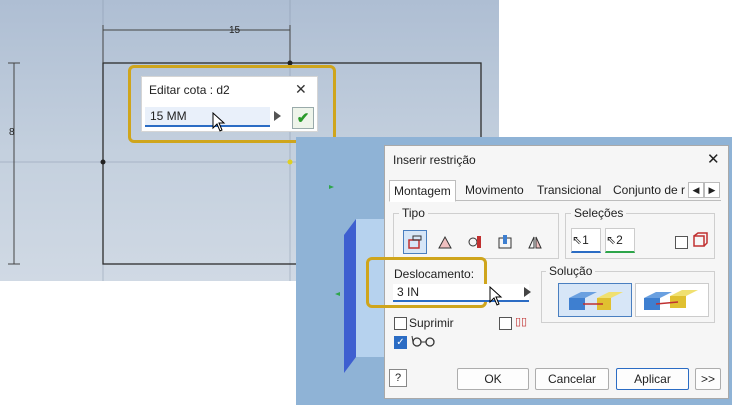  What do you see at coordinates (189, 90) in the screenshot?
I see `edit-dimension-title: Editar cota : d2` at bounding box center [189, 90].